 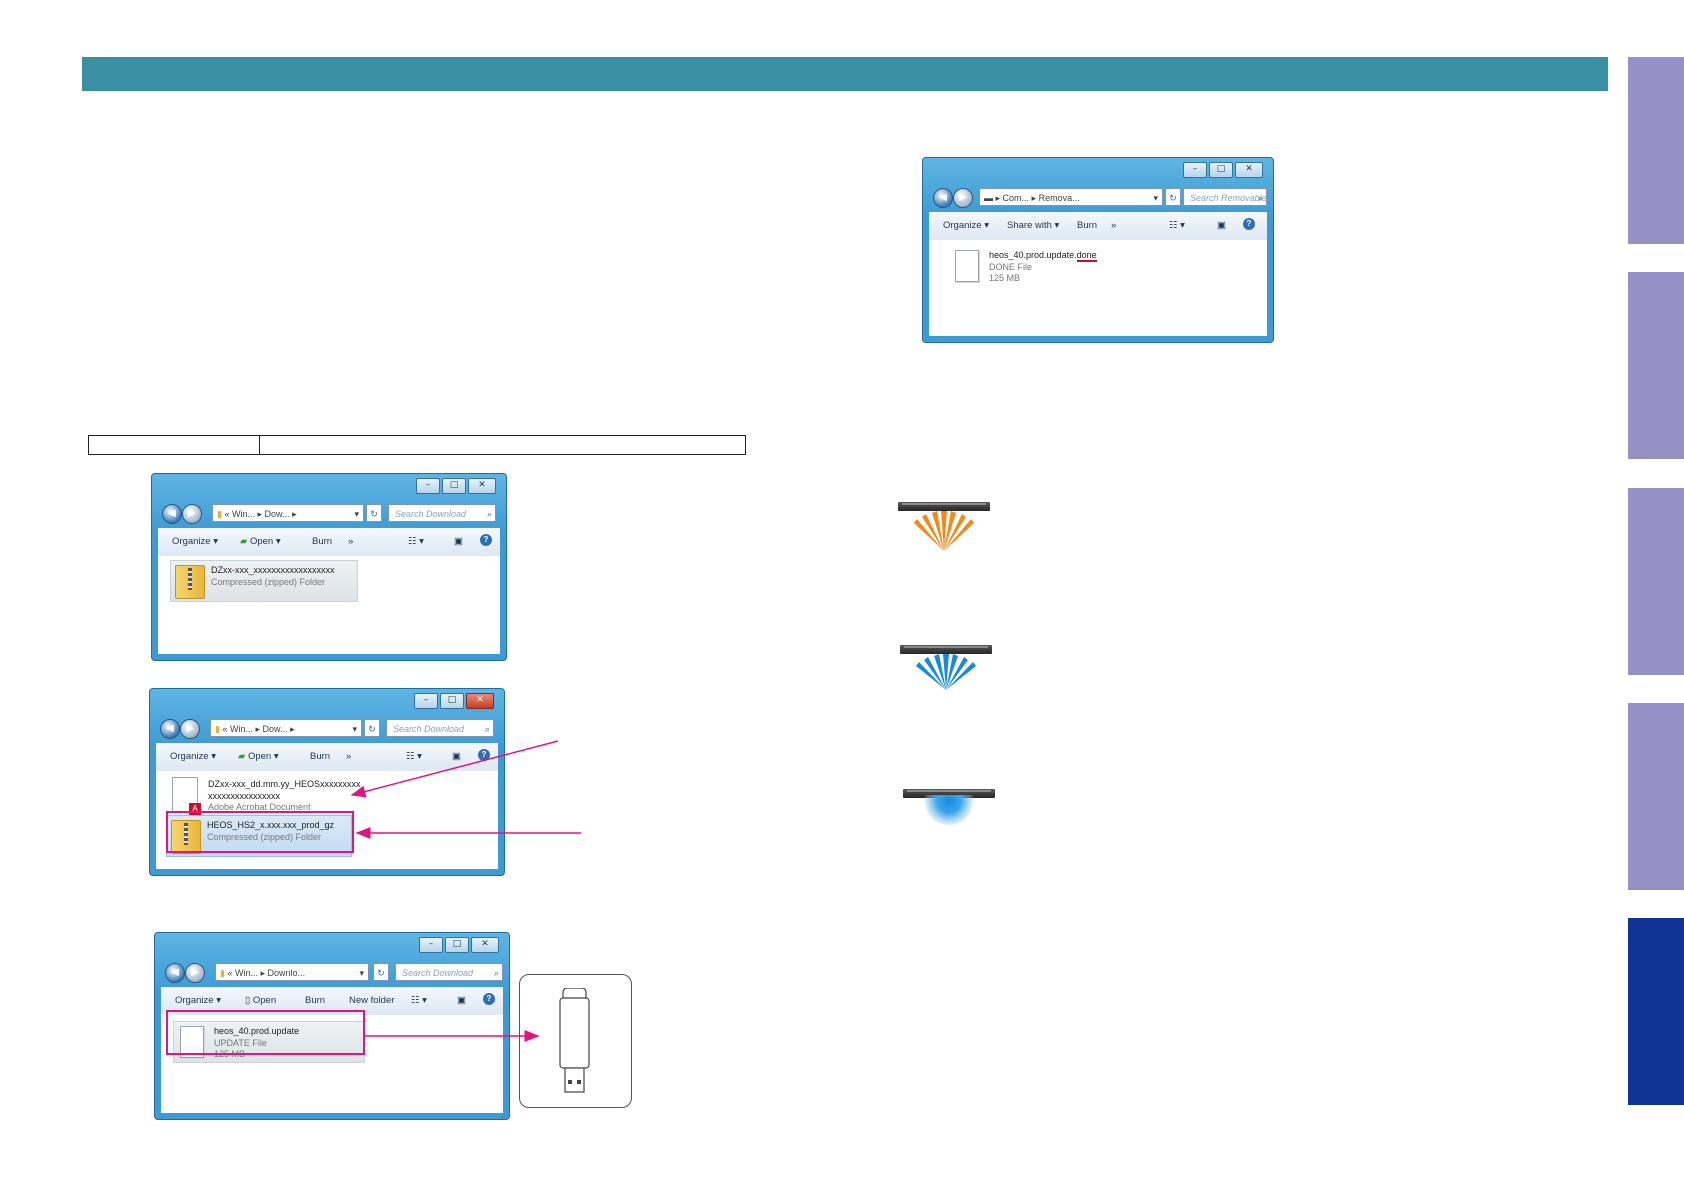 What do you see at coordinates (946, 672) in the screenshot?
I see `blue-light-burst-icon` at bounding box center [946, 672].